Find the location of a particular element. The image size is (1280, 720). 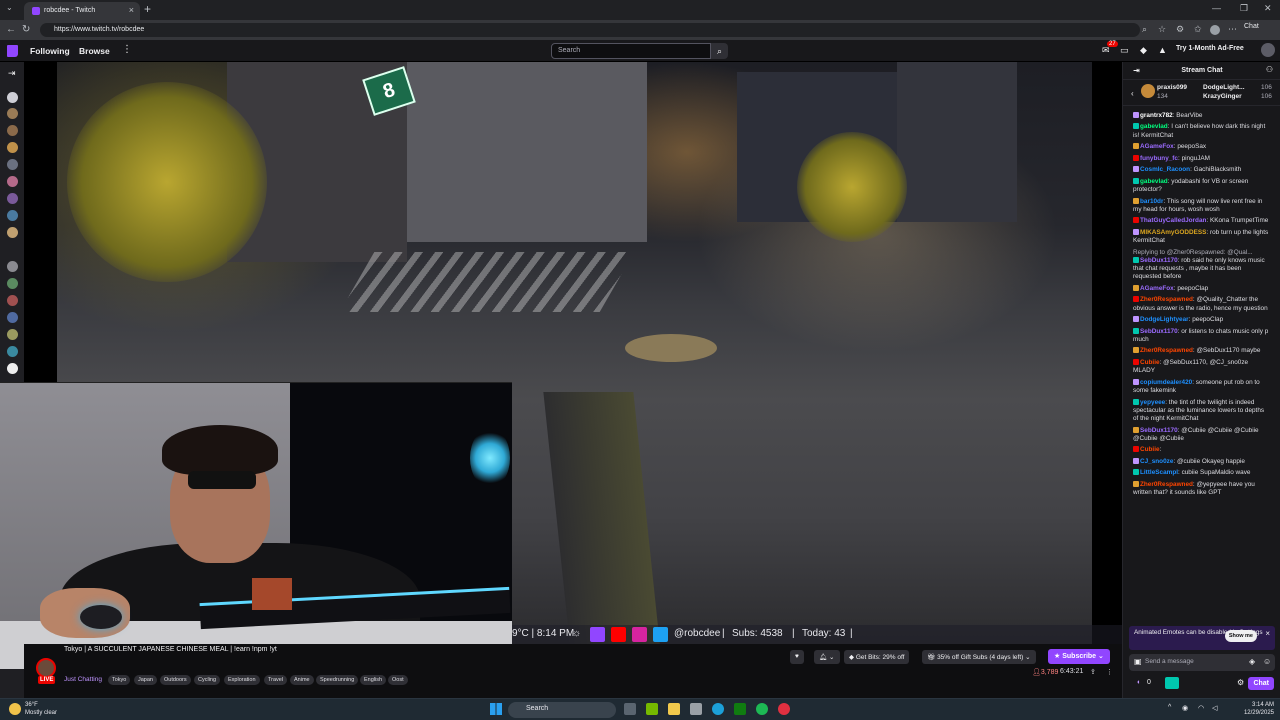

spotify-icon is located at coordinates (762, 709).